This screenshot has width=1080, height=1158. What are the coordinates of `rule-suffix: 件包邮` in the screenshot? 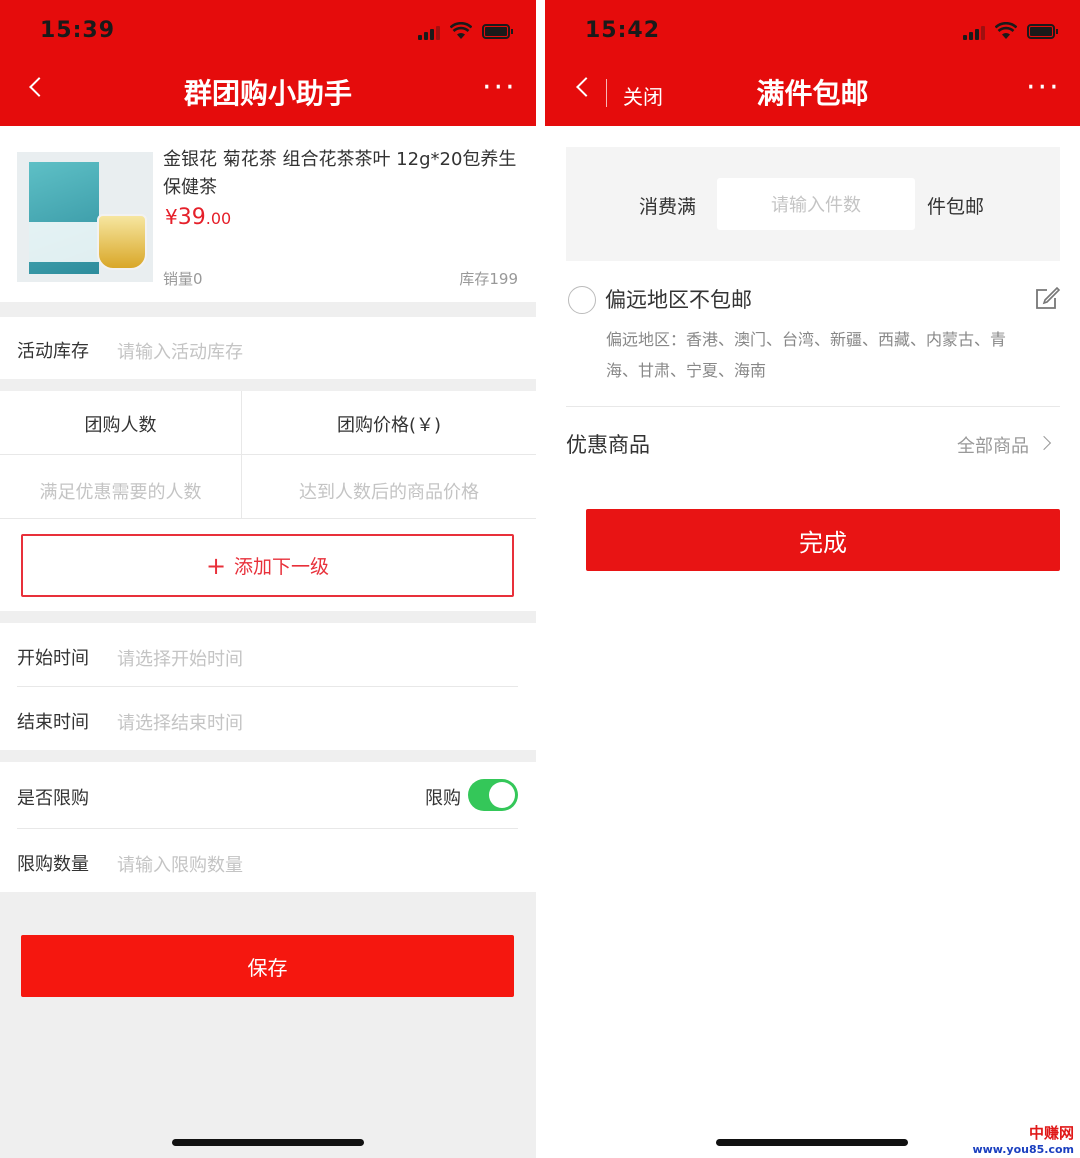 It's located at (956, 207).